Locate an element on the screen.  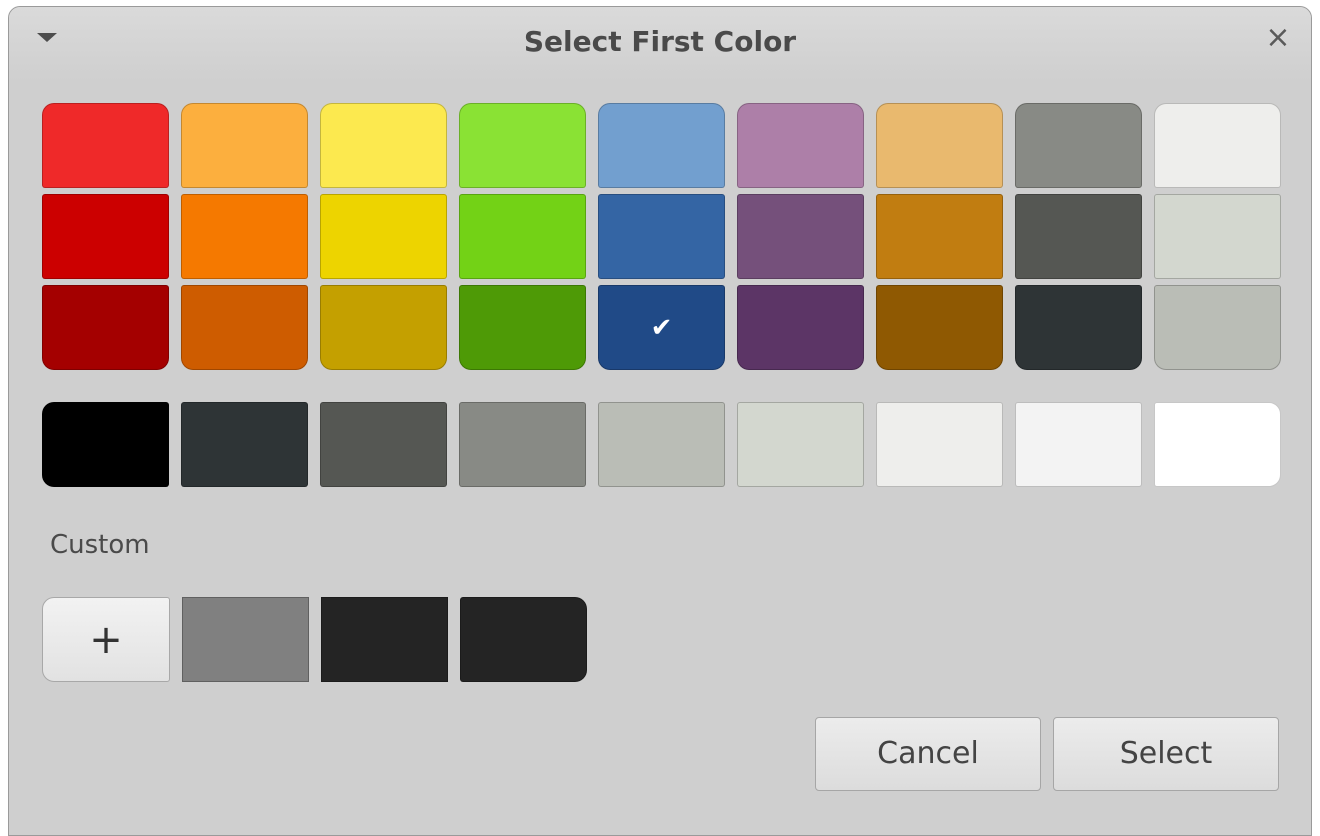
grayscale-grid is located at coordinates (661, 444).